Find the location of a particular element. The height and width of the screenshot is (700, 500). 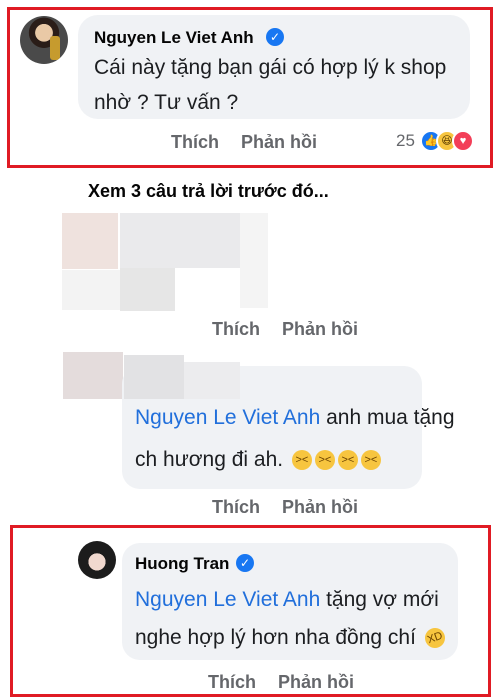

comment-text-line-1: Nguyen Le Viet Anh anh mua tặng is located at coordinates (295, 417).